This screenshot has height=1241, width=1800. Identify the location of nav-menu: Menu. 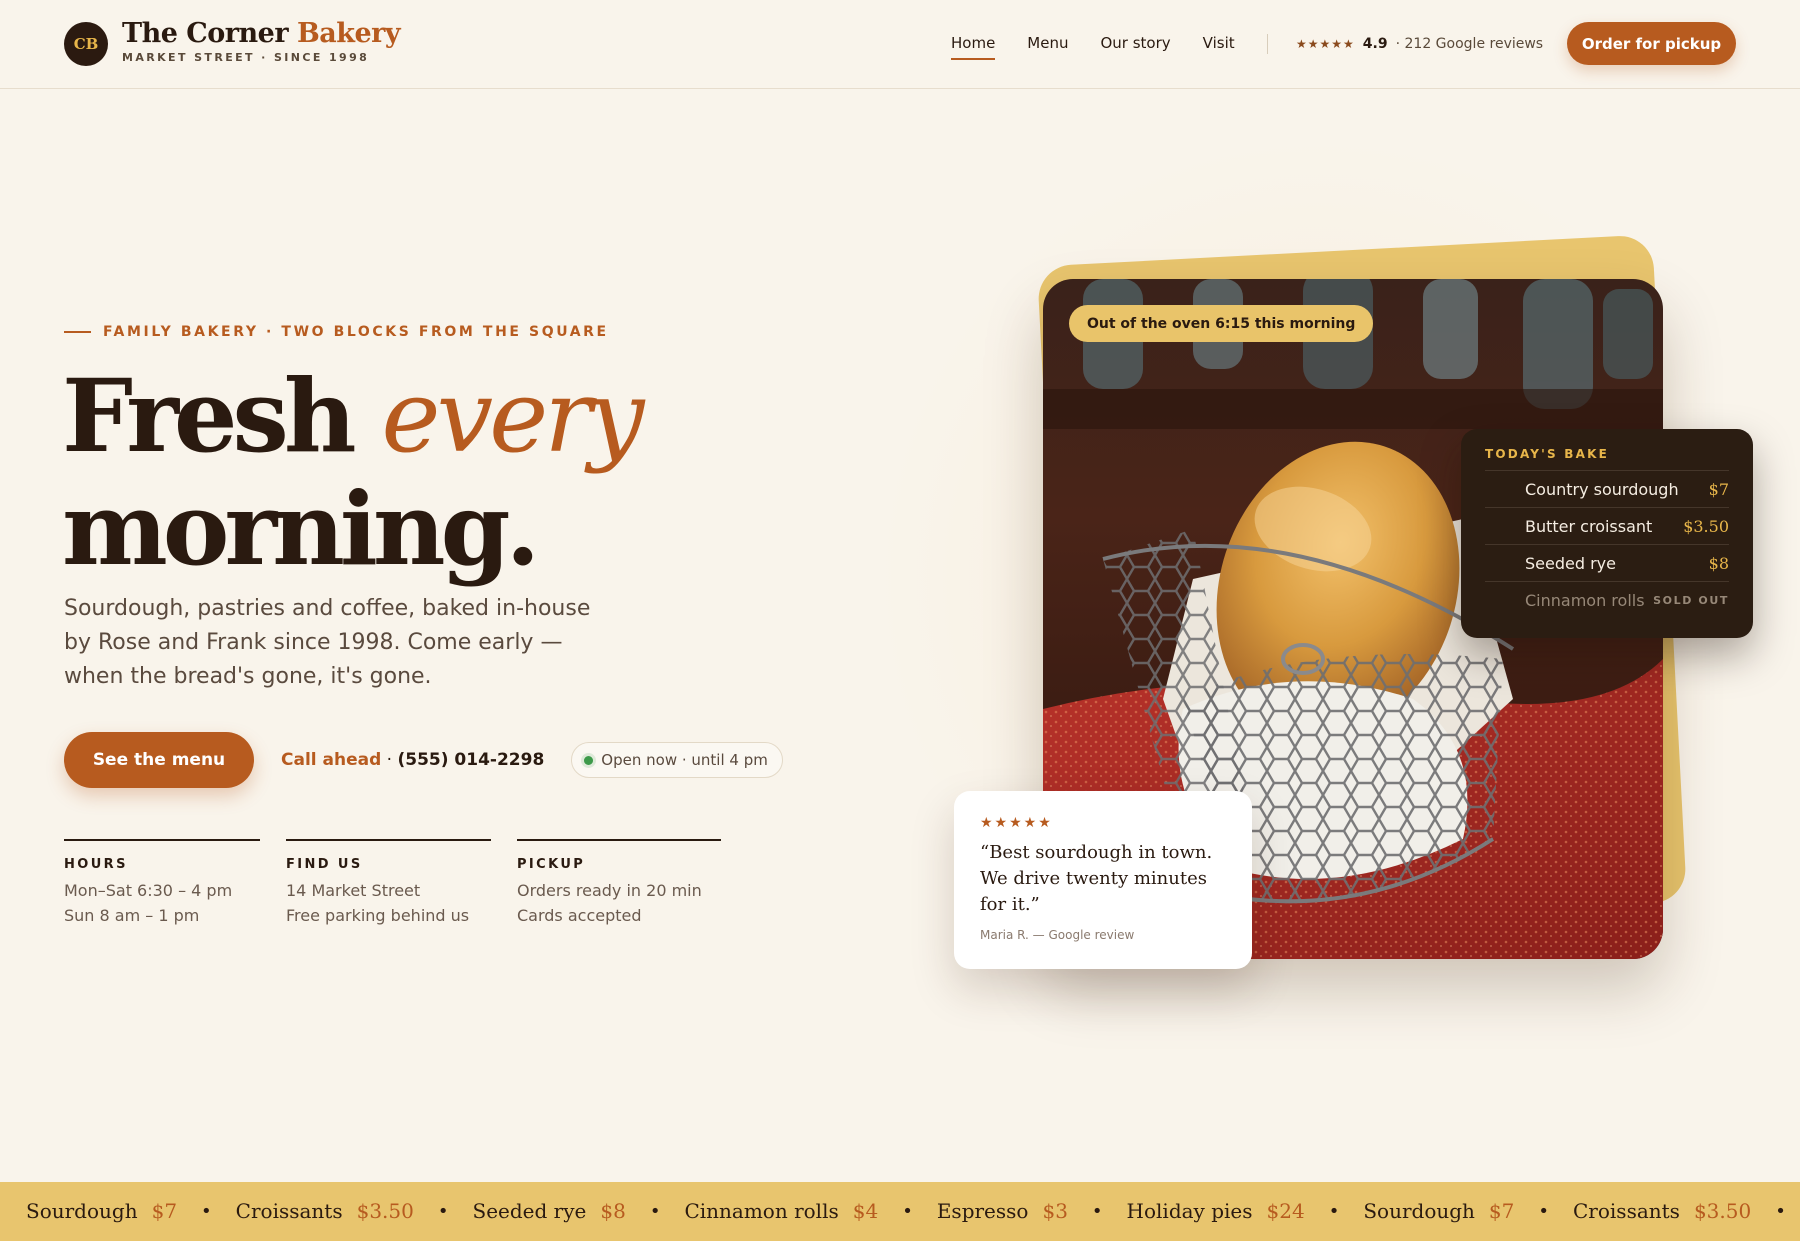
(1047, 47).